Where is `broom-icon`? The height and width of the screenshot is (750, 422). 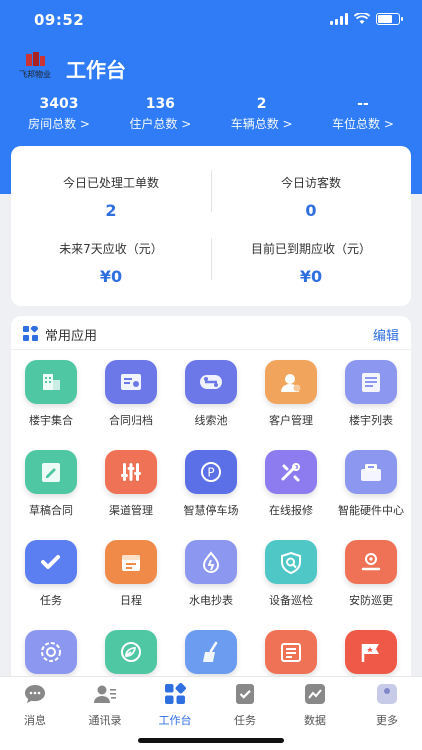
broom-icon is located at coordinates (211, 652).